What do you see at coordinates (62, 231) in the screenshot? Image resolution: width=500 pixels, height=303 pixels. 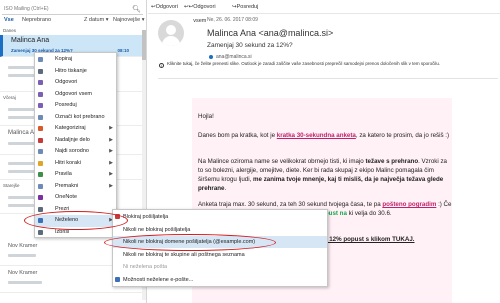 I see `context-menu-item-label: Izbriši` at bounding box center [62, 231].